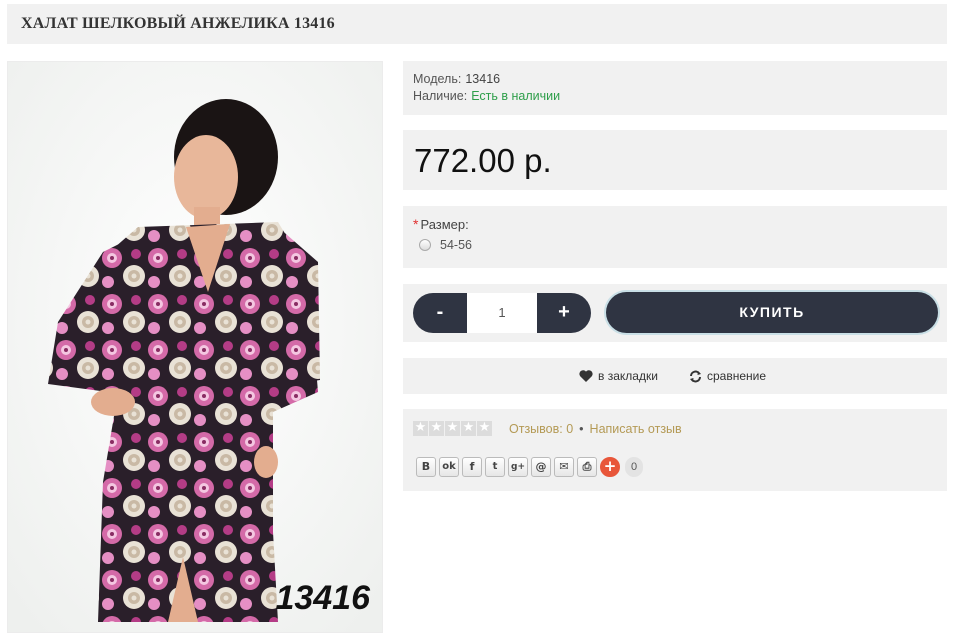 The height and width of the screenshot is (639, 955). What do you see at coordinates (416, 224) in the screenshot?
I see `required-mark: *` at bounding box center [416, 224].